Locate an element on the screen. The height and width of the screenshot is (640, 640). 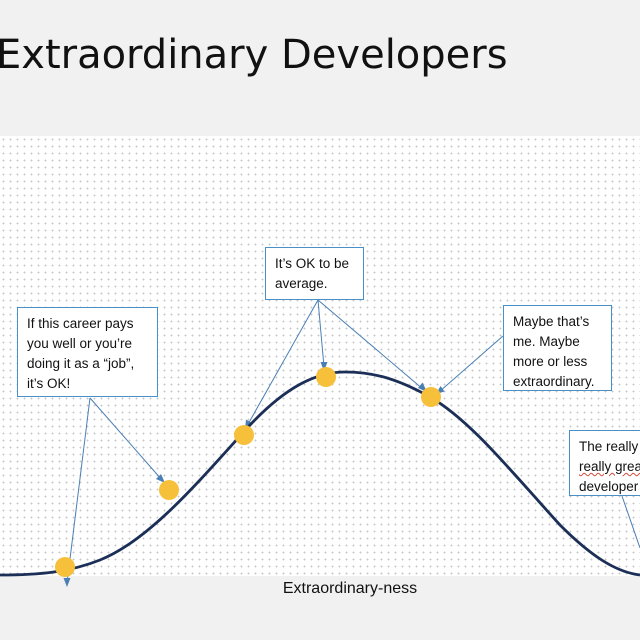
callout-average: It’s OK to be average. is located at coordinates (314, 273).